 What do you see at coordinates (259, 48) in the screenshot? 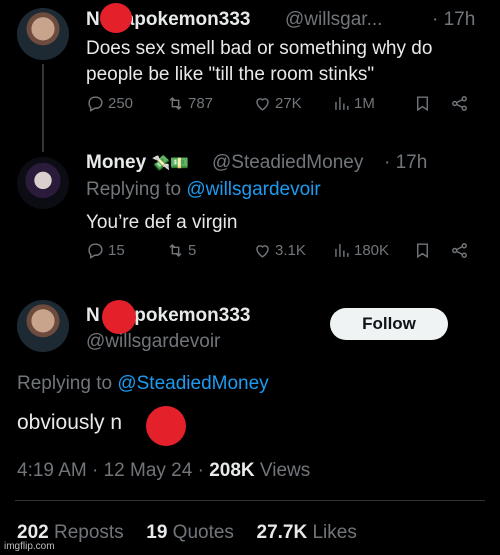
I see `tweet1-text-line1: Does sex smell bad or something why do` at bounding box center [259, 48].